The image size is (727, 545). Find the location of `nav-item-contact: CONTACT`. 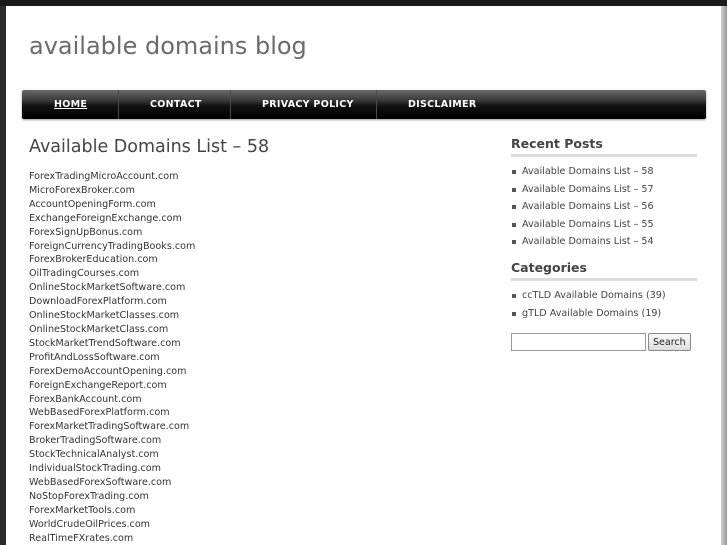

nav-item-contact: CONTACT is located at coordinates (176, 104).